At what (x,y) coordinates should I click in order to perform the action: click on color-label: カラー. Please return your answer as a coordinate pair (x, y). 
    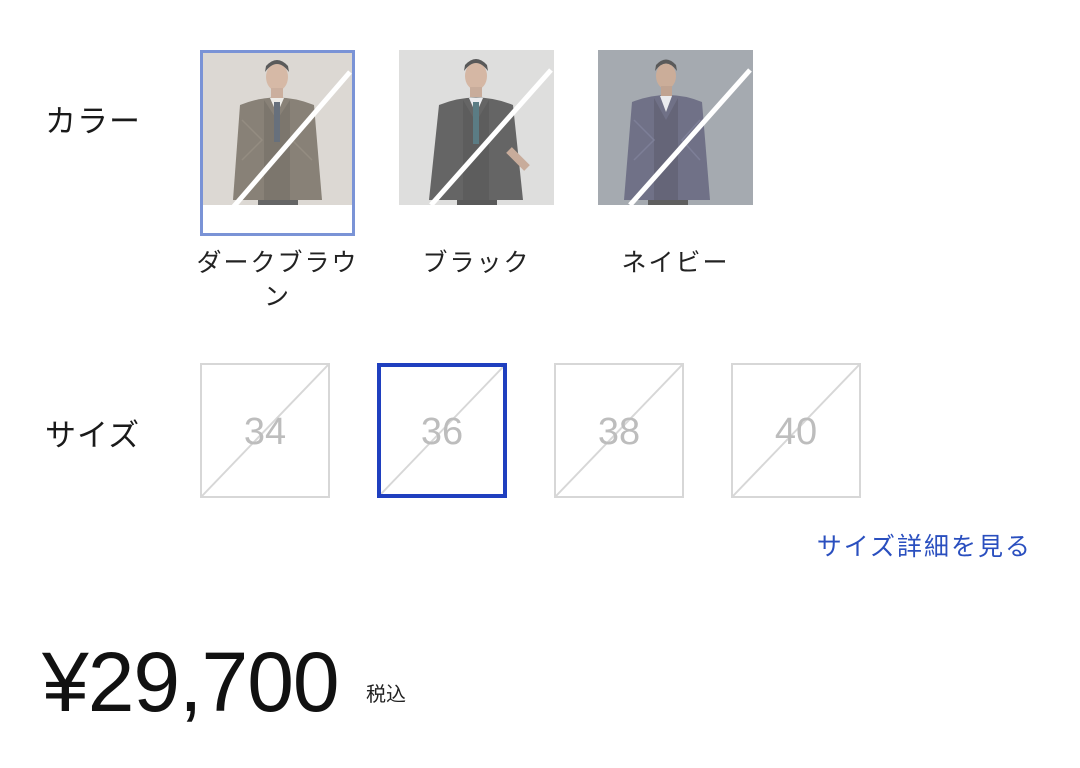
    Looking at the image, I should click on (93, 122).